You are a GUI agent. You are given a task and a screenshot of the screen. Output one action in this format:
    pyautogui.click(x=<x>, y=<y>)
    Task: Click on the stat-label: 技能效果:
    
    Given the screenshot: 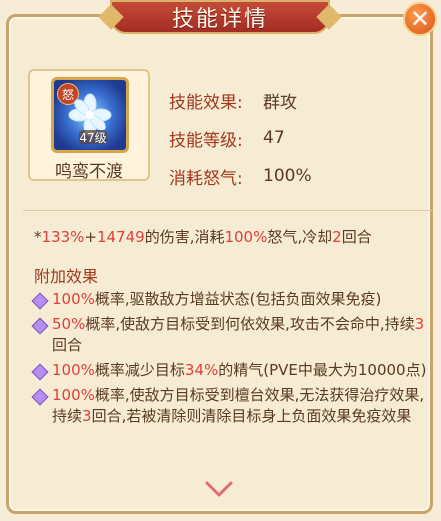 What is the action you would take?
    pyautogui.click(x=206, y=102)
    